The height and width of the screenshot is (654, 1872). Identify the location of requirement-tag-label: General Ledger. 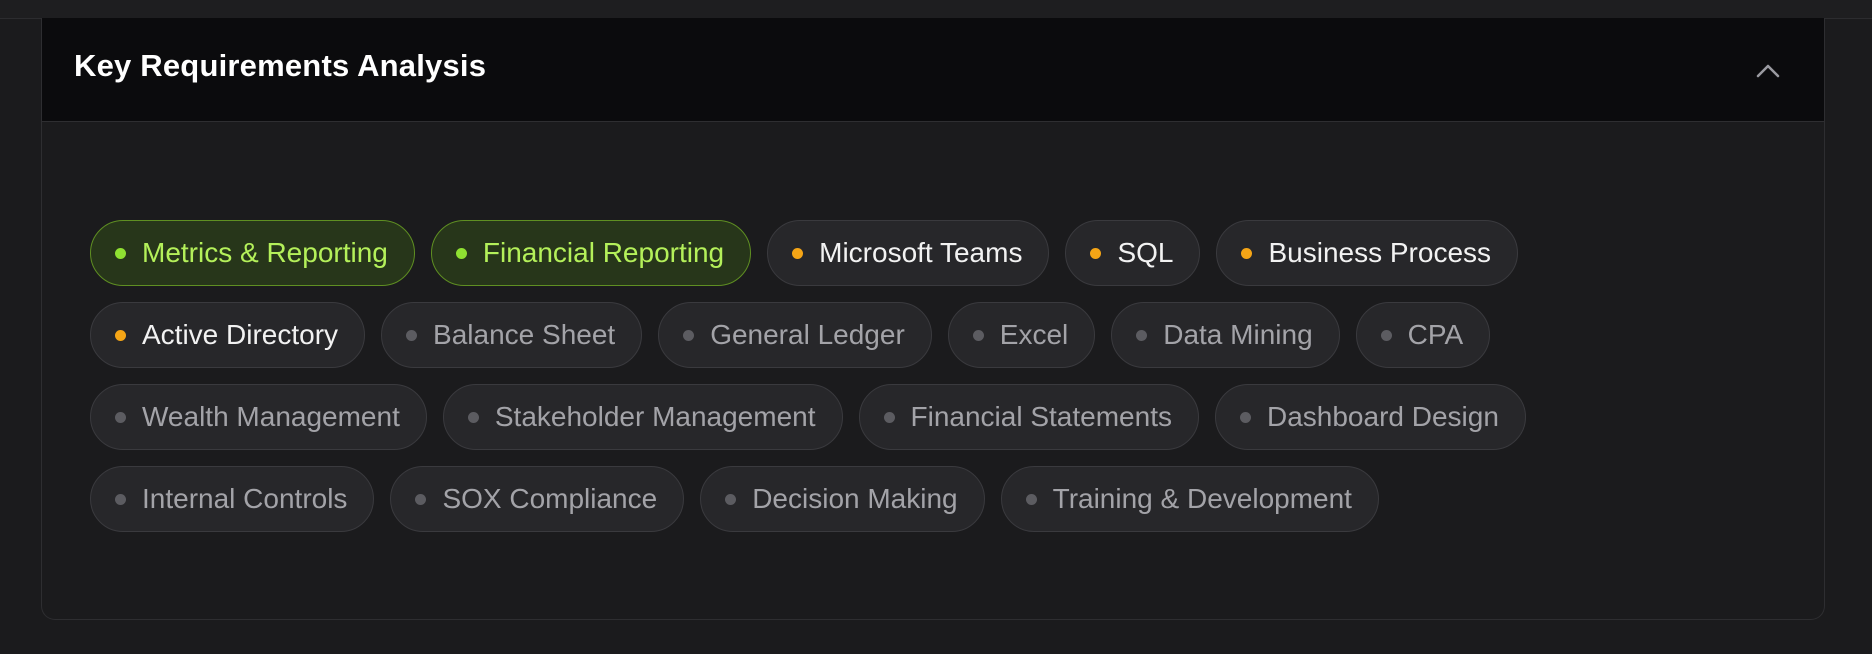
(807, 334).